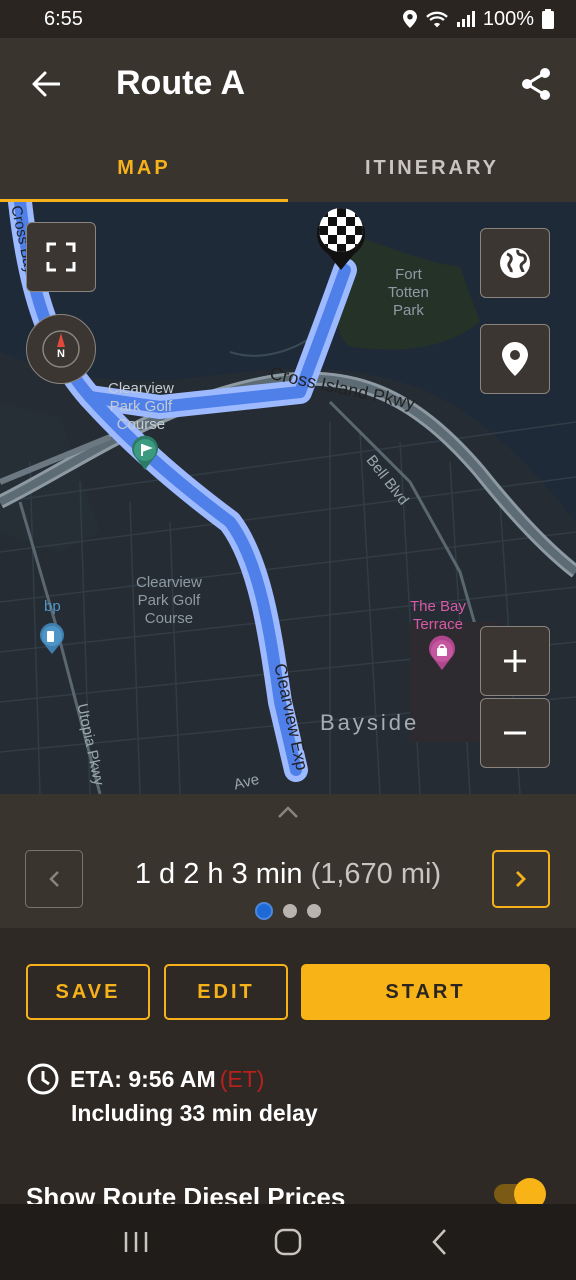  I want to click on tab-itinerary: ITINERARY, so click(432, 168).